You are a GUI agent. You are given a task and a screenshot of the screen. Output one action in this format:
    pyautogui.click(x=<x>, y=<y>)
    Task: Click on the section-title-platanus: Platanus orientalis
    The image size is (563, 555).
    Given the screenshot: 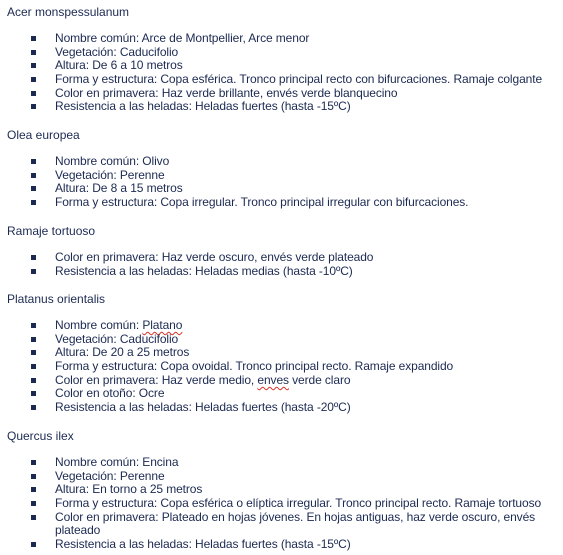 What is the action you would take?
    pyautogui.click(x=56, y=299)
    